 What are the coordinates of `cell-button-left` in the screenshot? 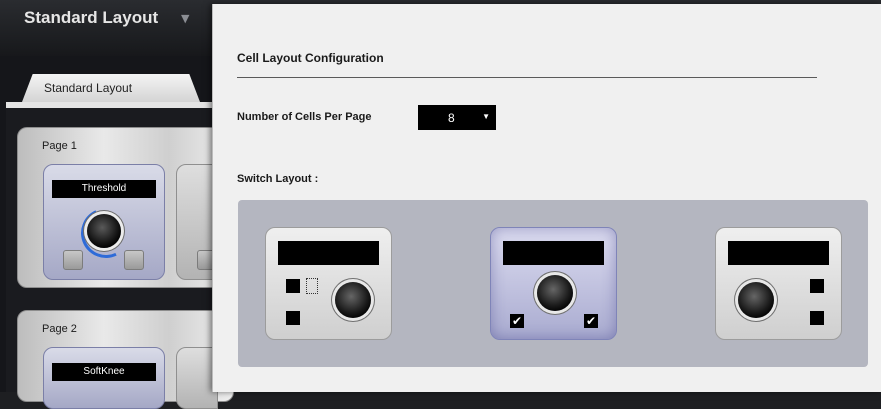 It's located at (73, 260).